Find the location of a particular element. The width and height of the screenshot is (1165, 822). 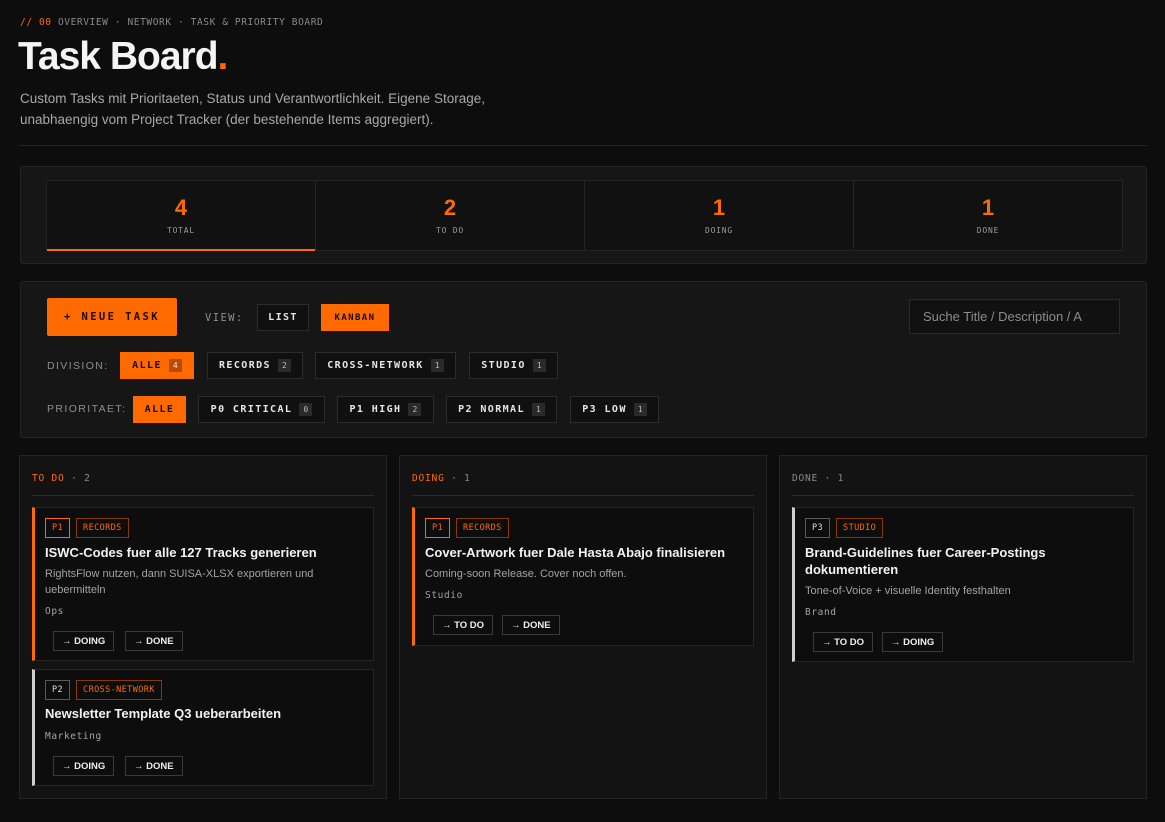

task-owner: Brand is located at coordinates (821, 612).